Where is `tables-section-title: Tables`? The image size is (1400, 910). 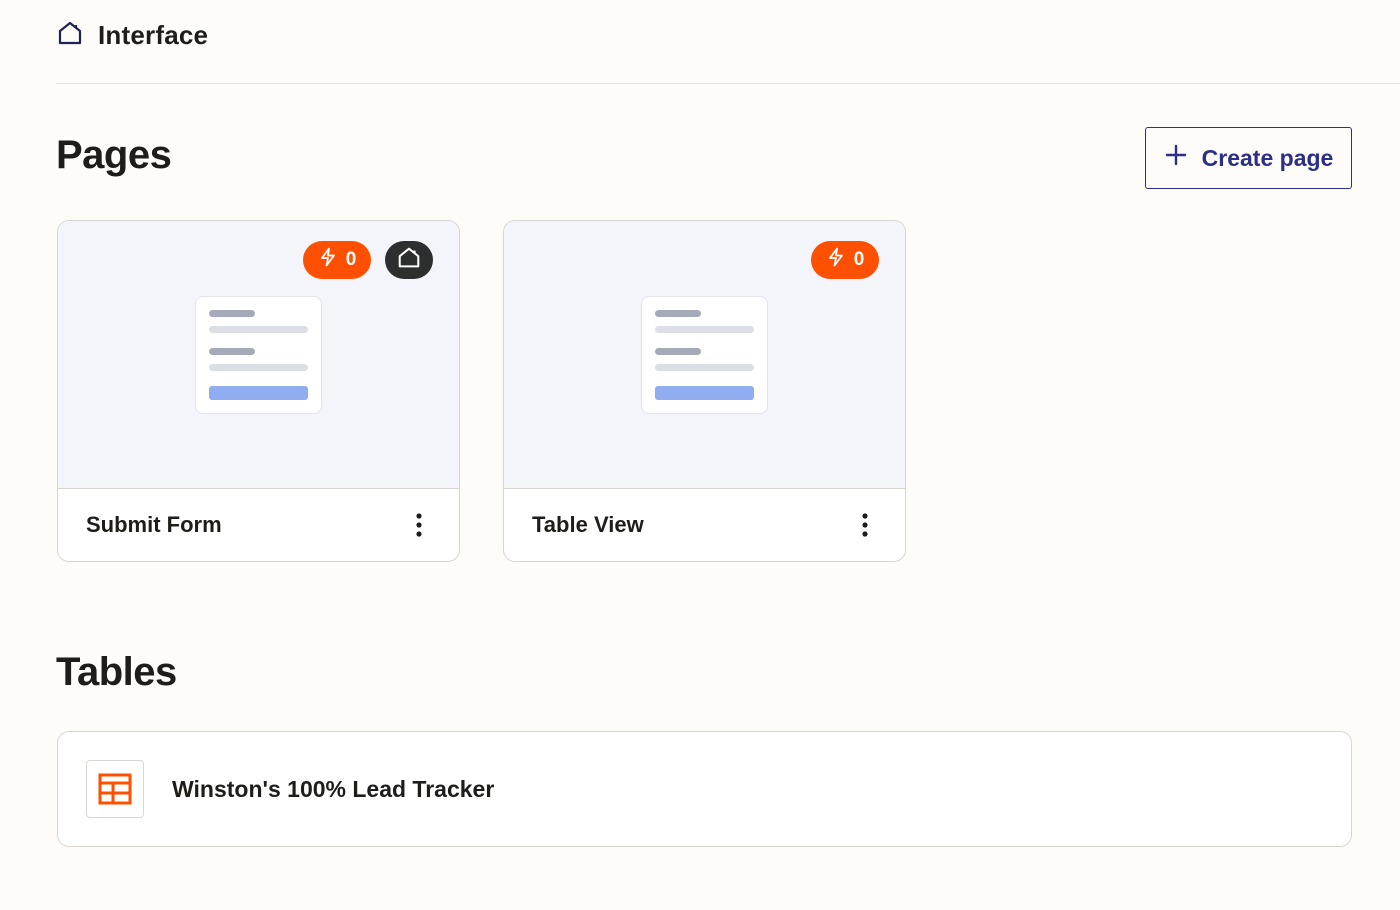 tables-section-title: Tables is located at coordinates (116, 672).